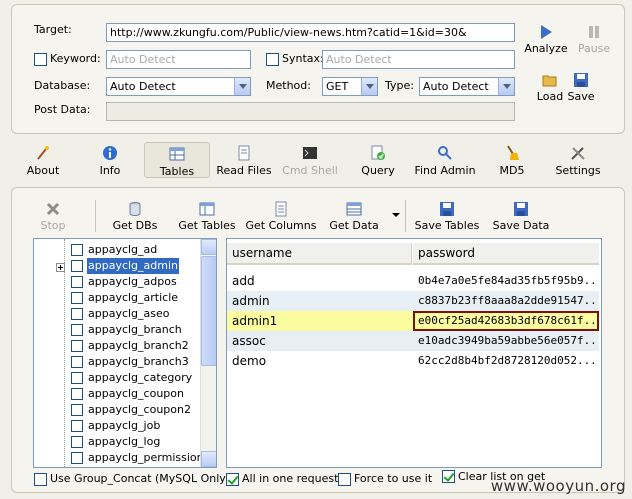 The image size is (632, 499). Describe the element at coordinates (272, 59) in the screenshot. I see `syntax-checkbox` at that location.